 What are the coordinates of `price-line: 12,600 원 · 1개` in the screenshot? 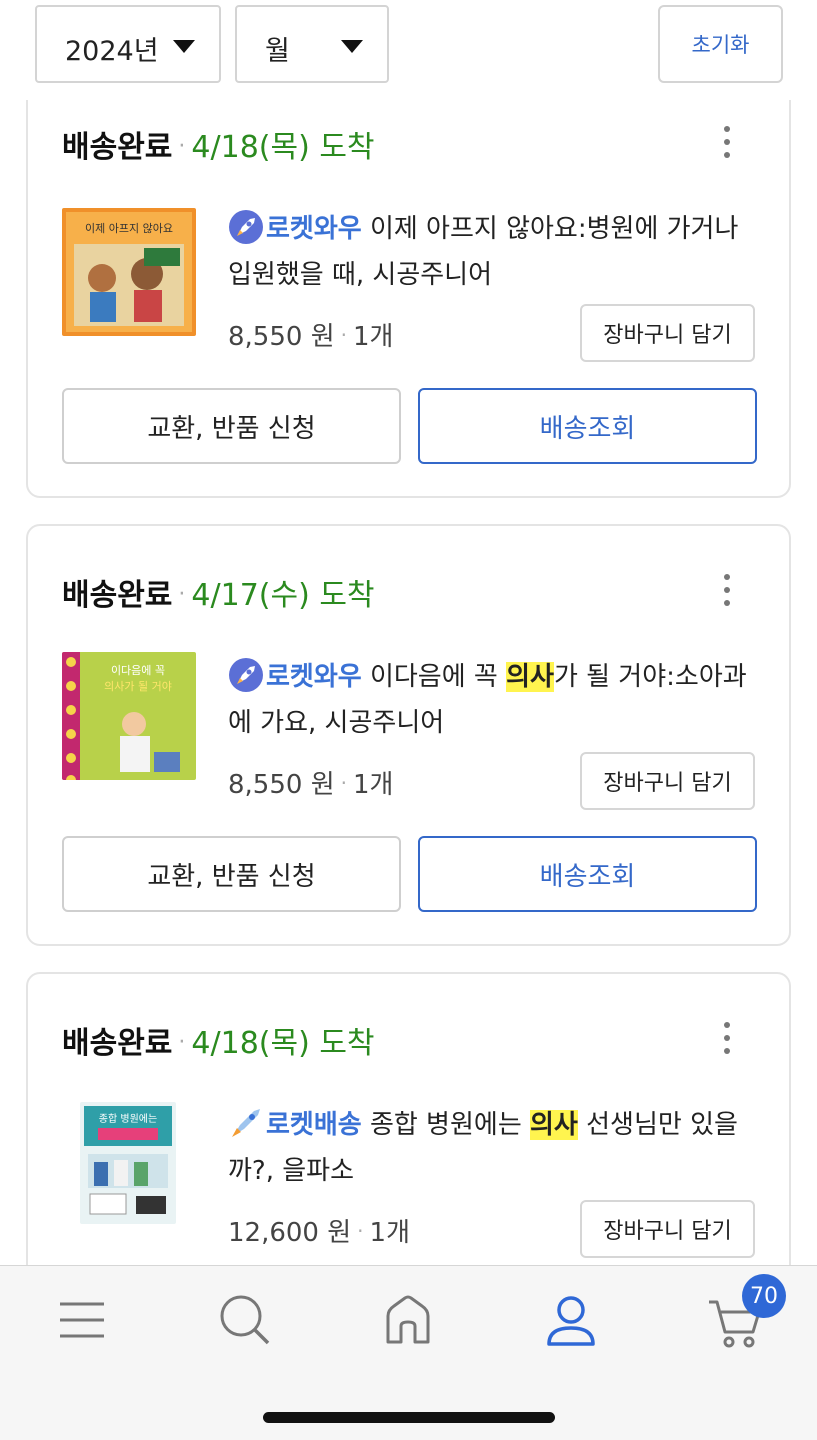 It's located at (319, 1233).